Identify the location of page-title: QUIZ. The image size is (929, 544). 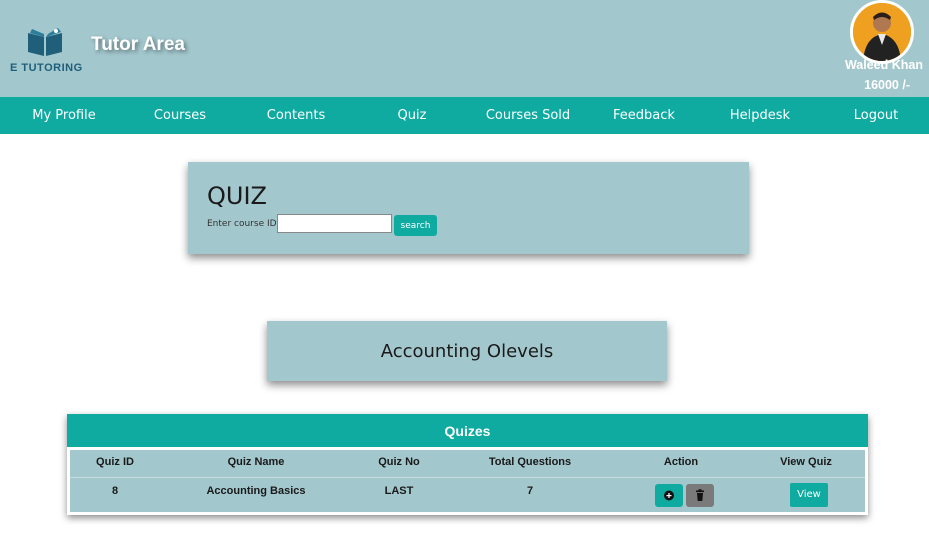
(237, 196).